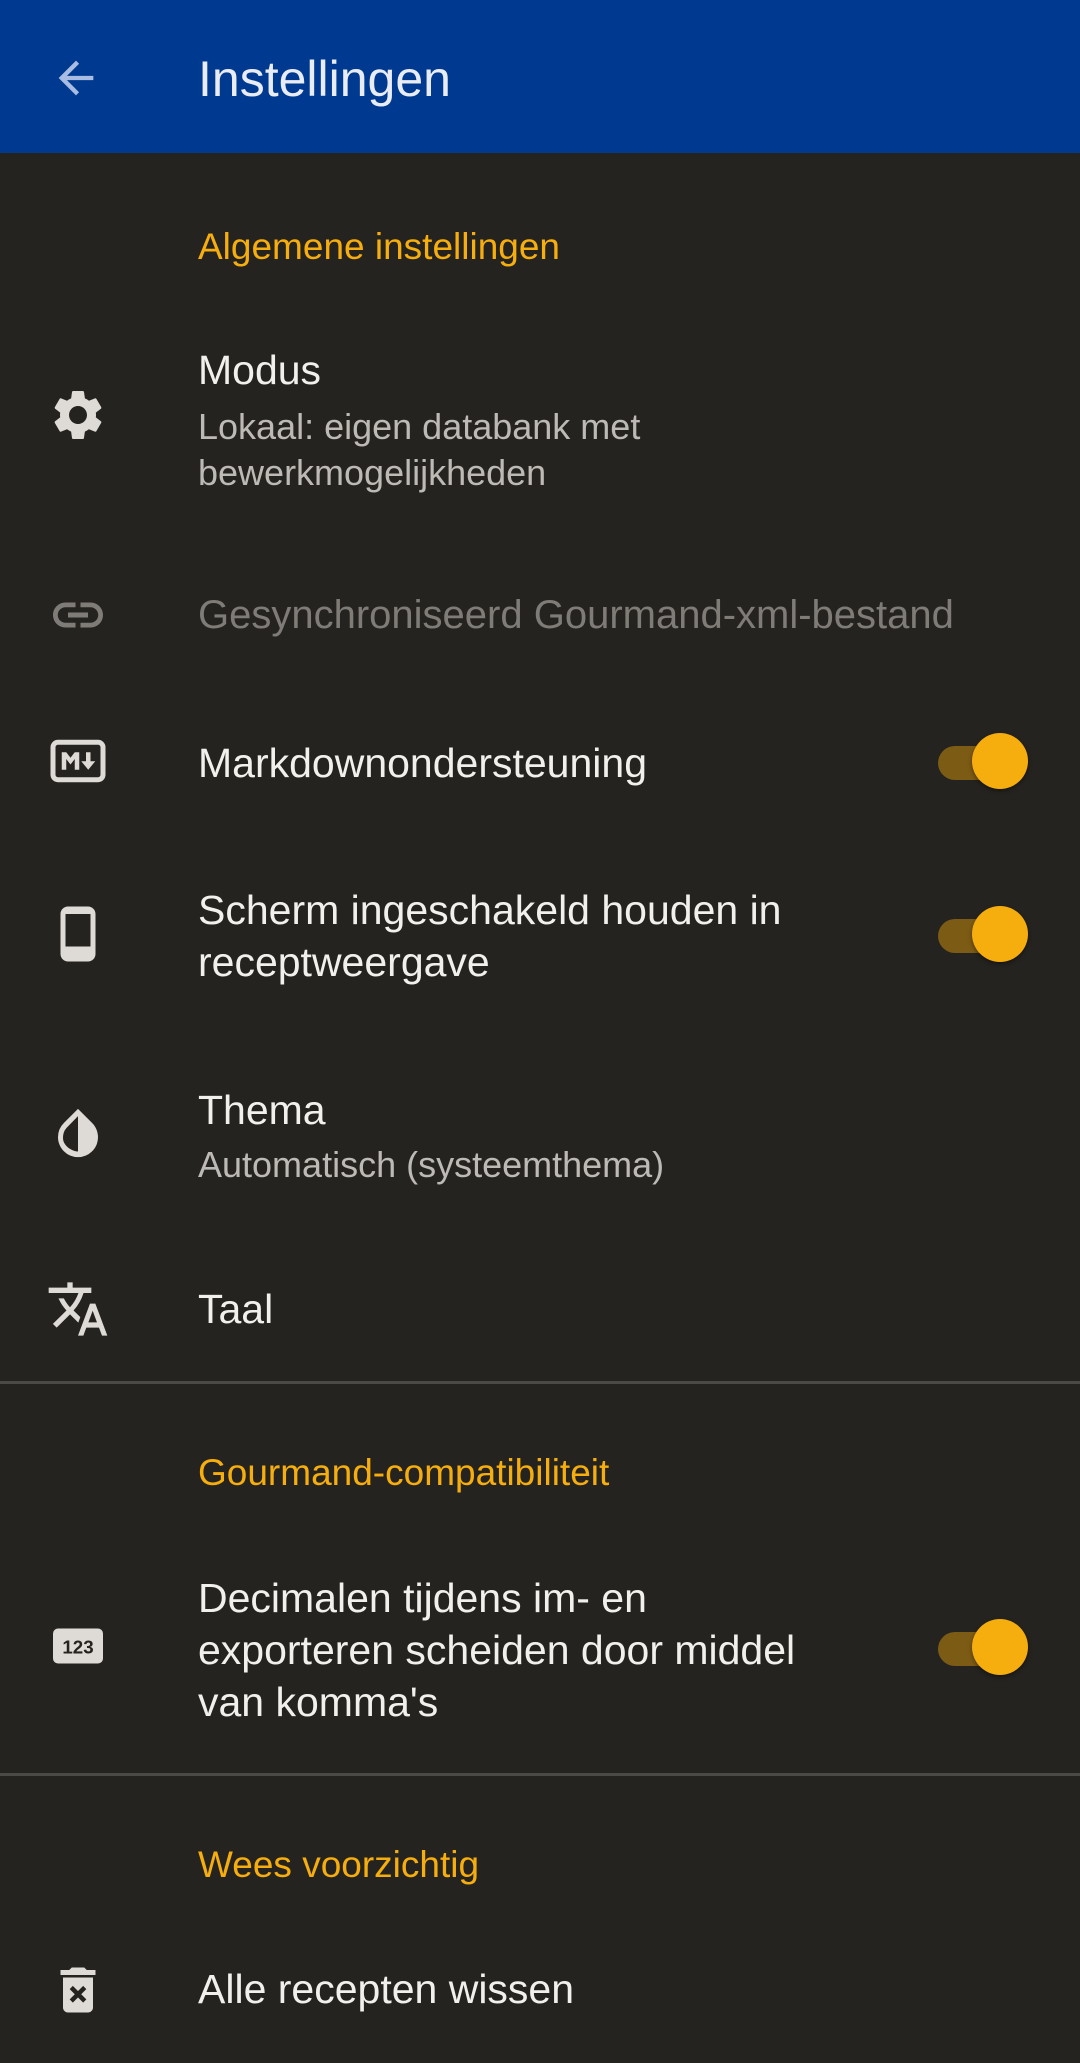 The image size is (1080, 2063). I want to click on svg-text: 123, so click(77, 1647).